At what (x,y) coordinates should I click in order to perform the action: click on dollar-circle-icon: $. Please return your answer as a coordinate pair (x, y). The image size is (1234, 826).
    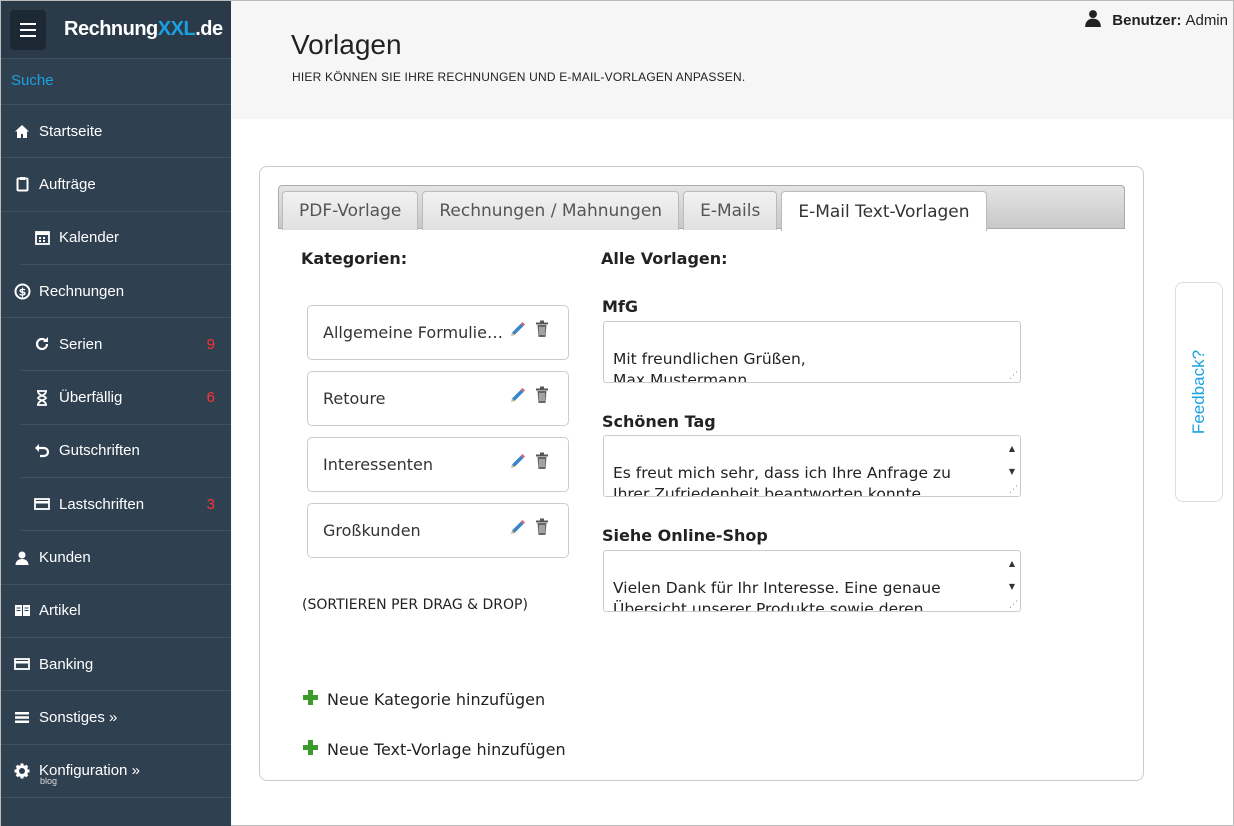
    Looking at the image, I should click on (22, 291).